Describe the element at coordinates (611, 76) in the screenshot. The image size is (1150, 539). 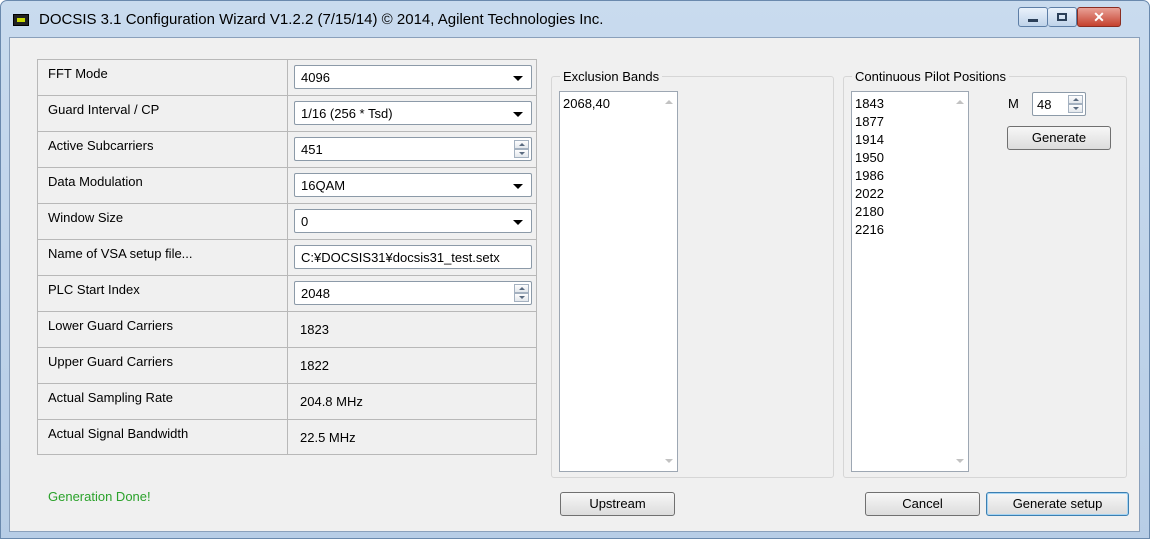
I see `exclusion-bands-title: Exclusion Bands` at that location.